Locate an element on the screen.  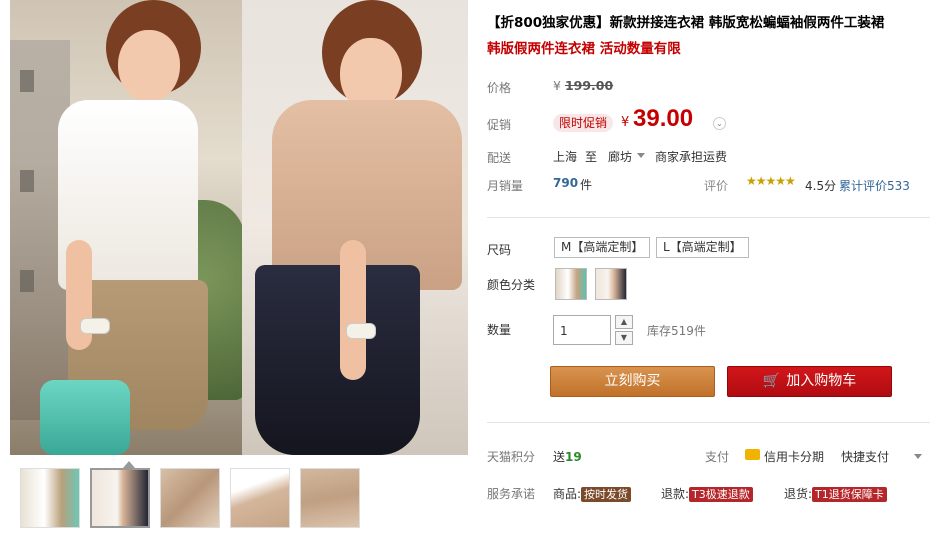
original-price: ¥ 199.00 is located at coordinates (583, 85).